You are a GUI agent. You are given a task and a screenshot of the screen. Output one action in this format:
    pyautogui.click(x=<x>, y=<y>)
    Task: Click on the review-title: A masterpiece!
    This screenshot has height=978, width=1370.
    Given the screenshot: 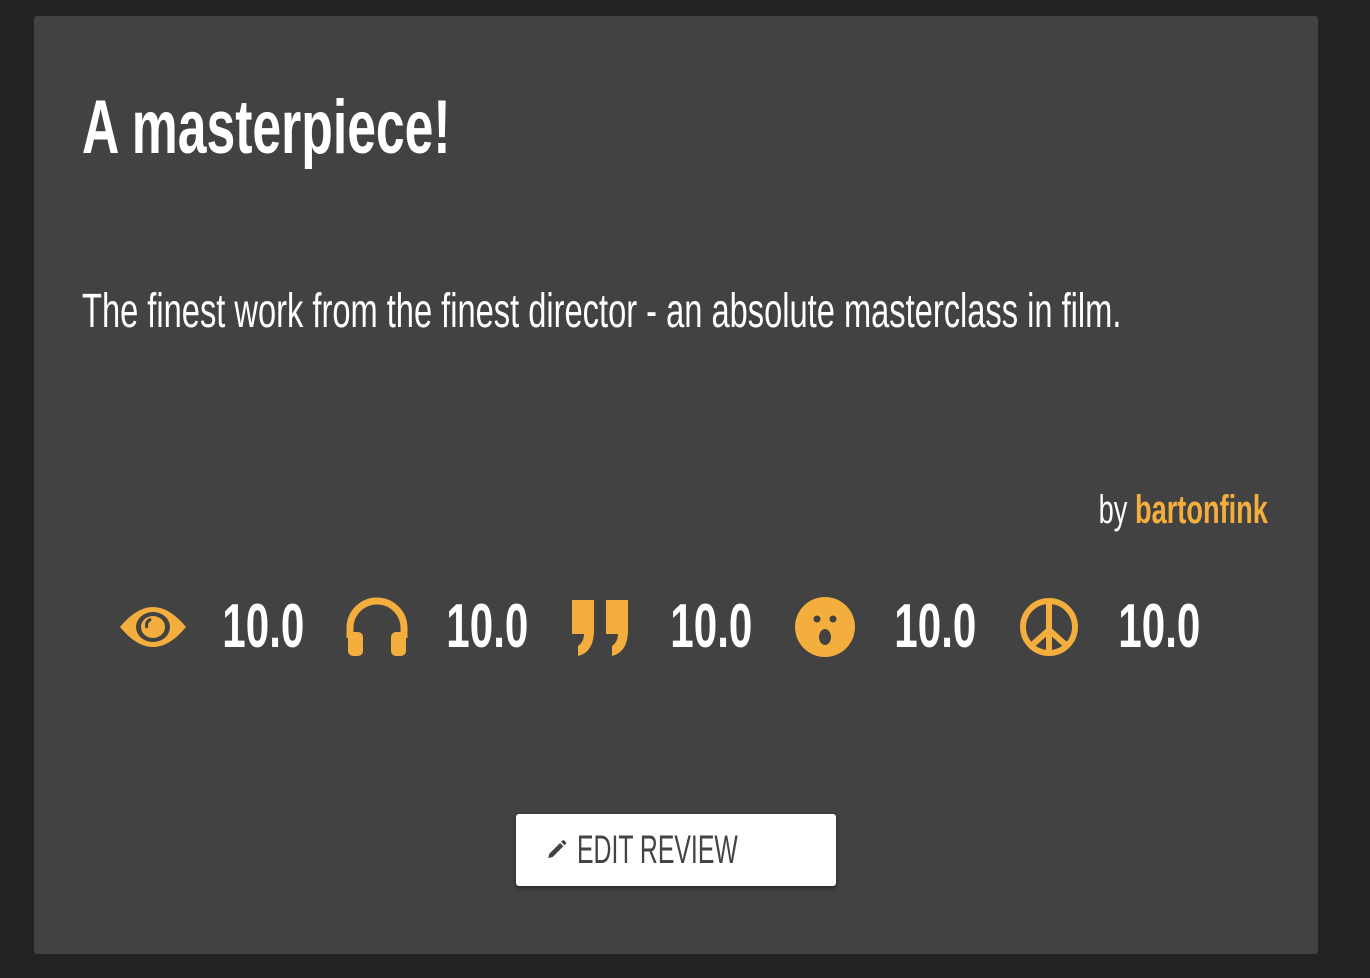 What is the action you would take?
    pyautogui.click(x=266, y=127)
    